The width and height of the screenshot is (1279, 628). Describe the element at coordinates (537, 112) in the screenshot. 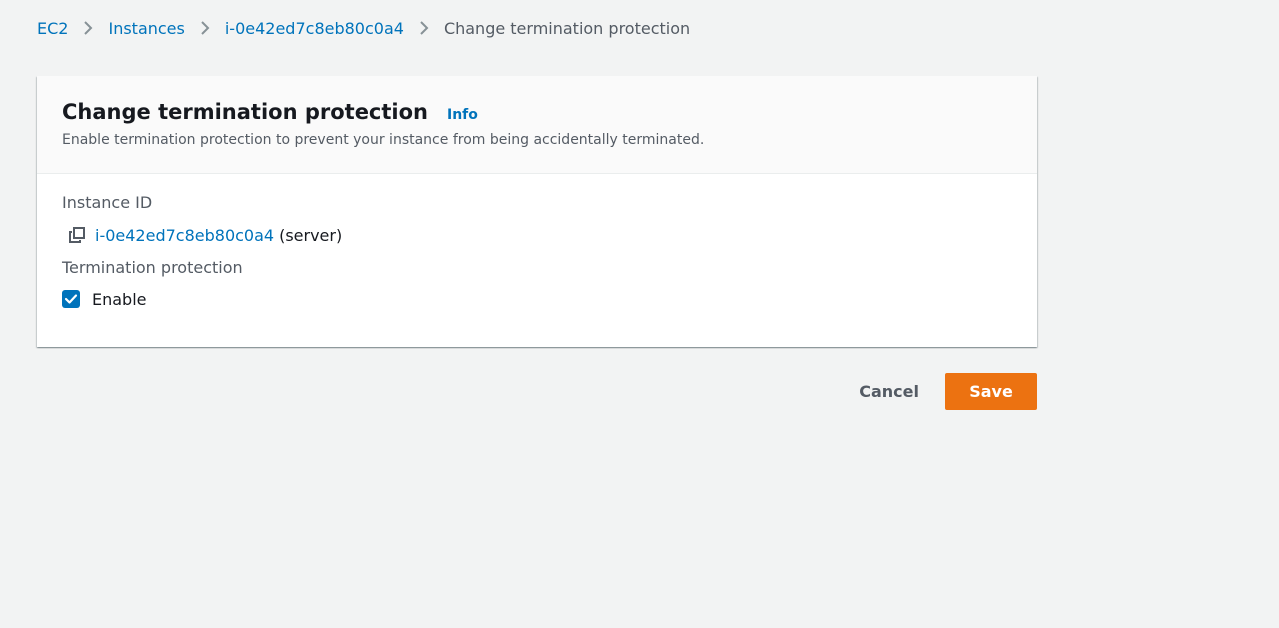

I see `title-row: Change termination protection Info` at that location.